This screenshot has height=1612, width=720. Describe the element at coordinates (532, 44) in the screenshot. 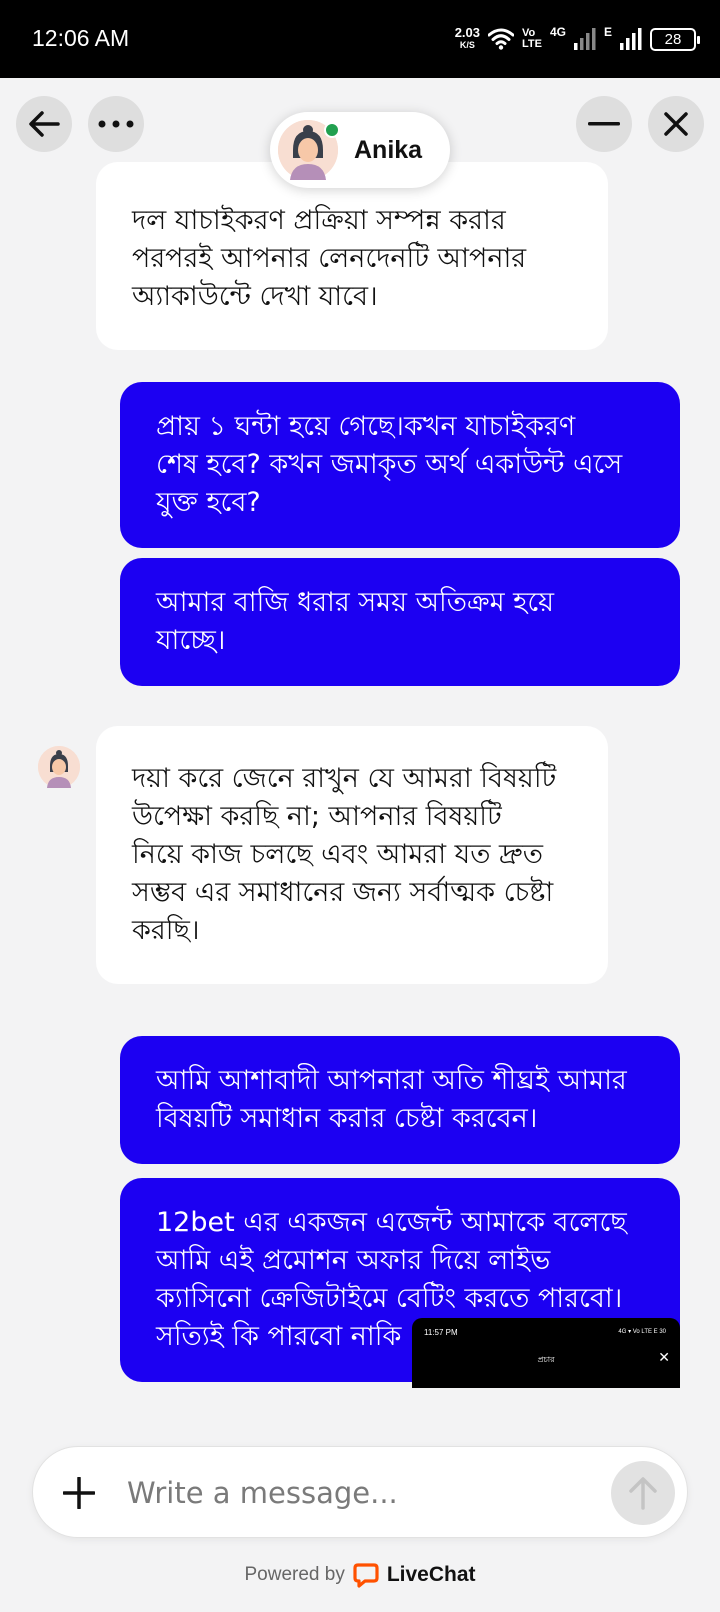

I see `volte-bottom: LTE` at that location.